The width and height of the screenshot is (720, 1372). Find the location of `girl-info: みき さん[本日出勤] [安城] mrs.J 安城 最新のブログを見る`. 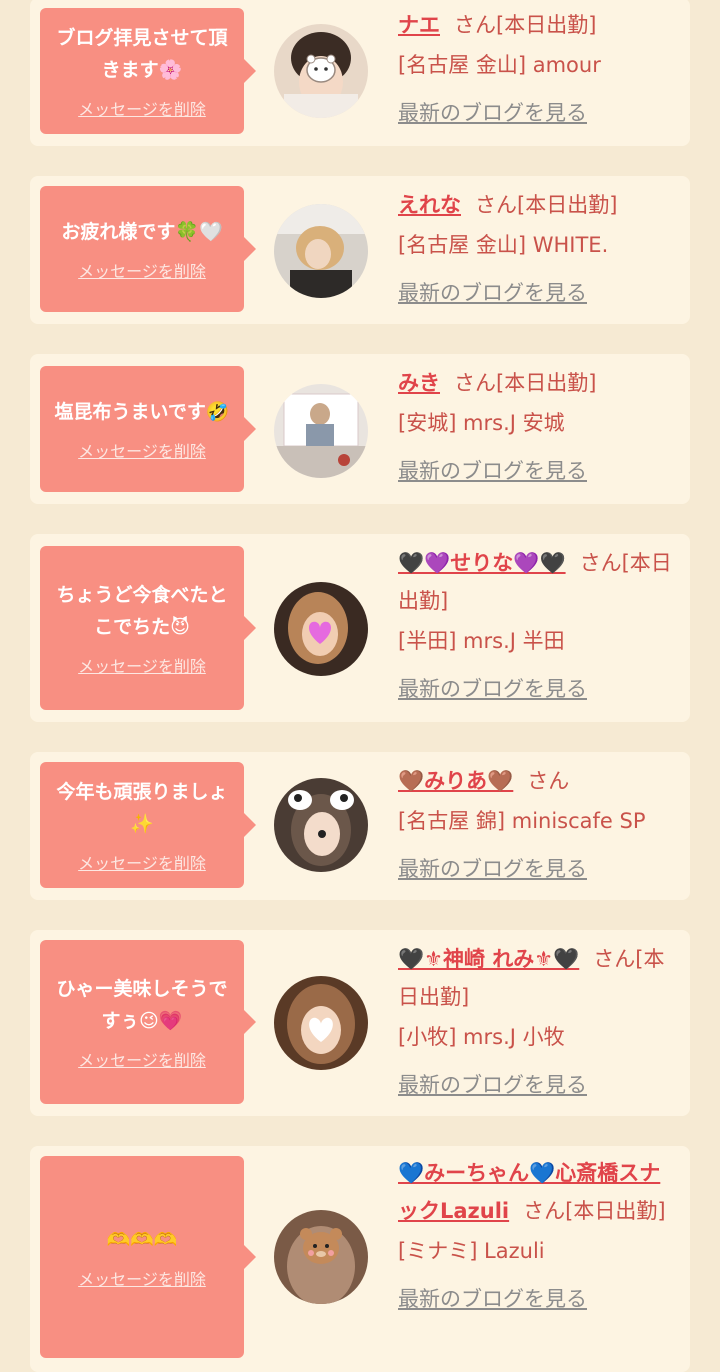

girl-info: みき さん[本日出勤] [安城] mrs.J 安城 最新のブログを見る is located at coordinates (539, 427).